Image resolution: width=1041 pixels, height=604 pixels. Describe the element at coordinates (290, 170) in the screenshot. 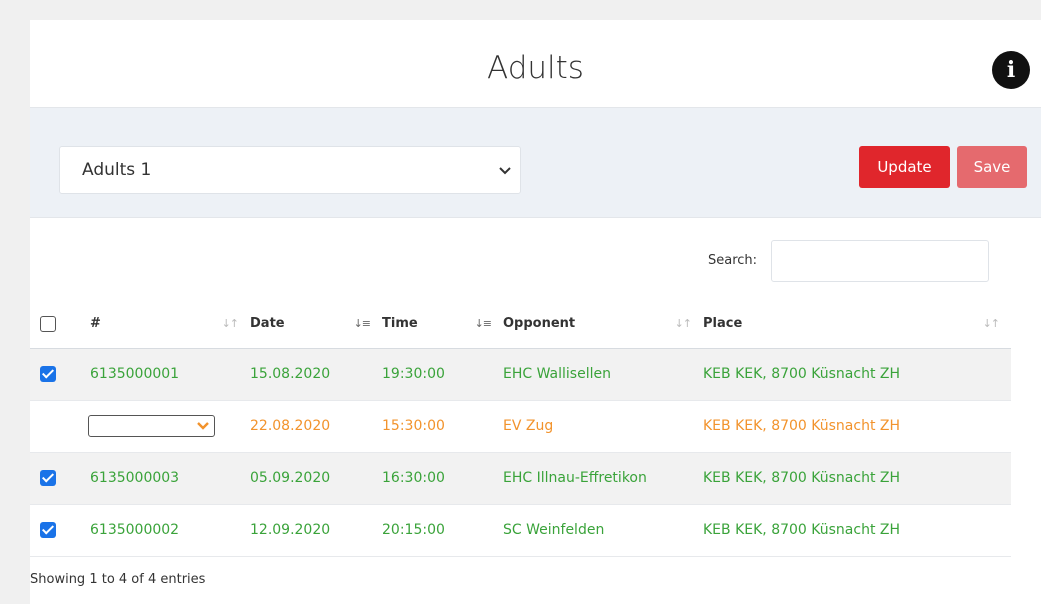

I see `team-select: Adults 1` at that location.